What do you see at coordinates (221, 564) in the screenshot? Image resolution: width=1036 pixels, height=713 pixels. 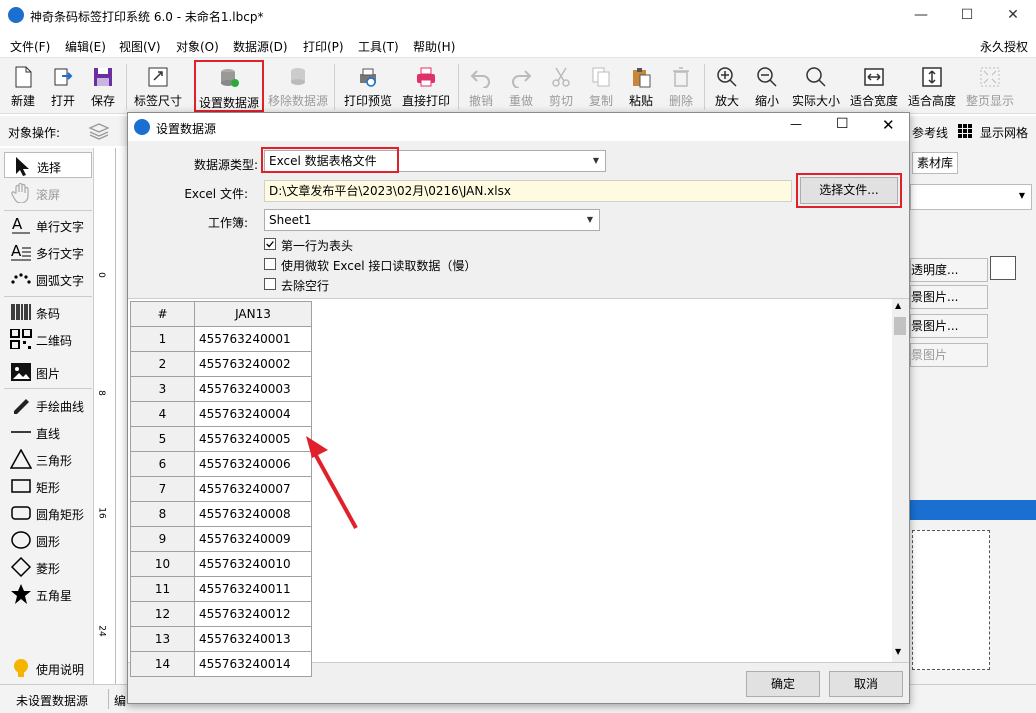 I see `table-row: 10 455763240010` at bounding box center [221, 564].